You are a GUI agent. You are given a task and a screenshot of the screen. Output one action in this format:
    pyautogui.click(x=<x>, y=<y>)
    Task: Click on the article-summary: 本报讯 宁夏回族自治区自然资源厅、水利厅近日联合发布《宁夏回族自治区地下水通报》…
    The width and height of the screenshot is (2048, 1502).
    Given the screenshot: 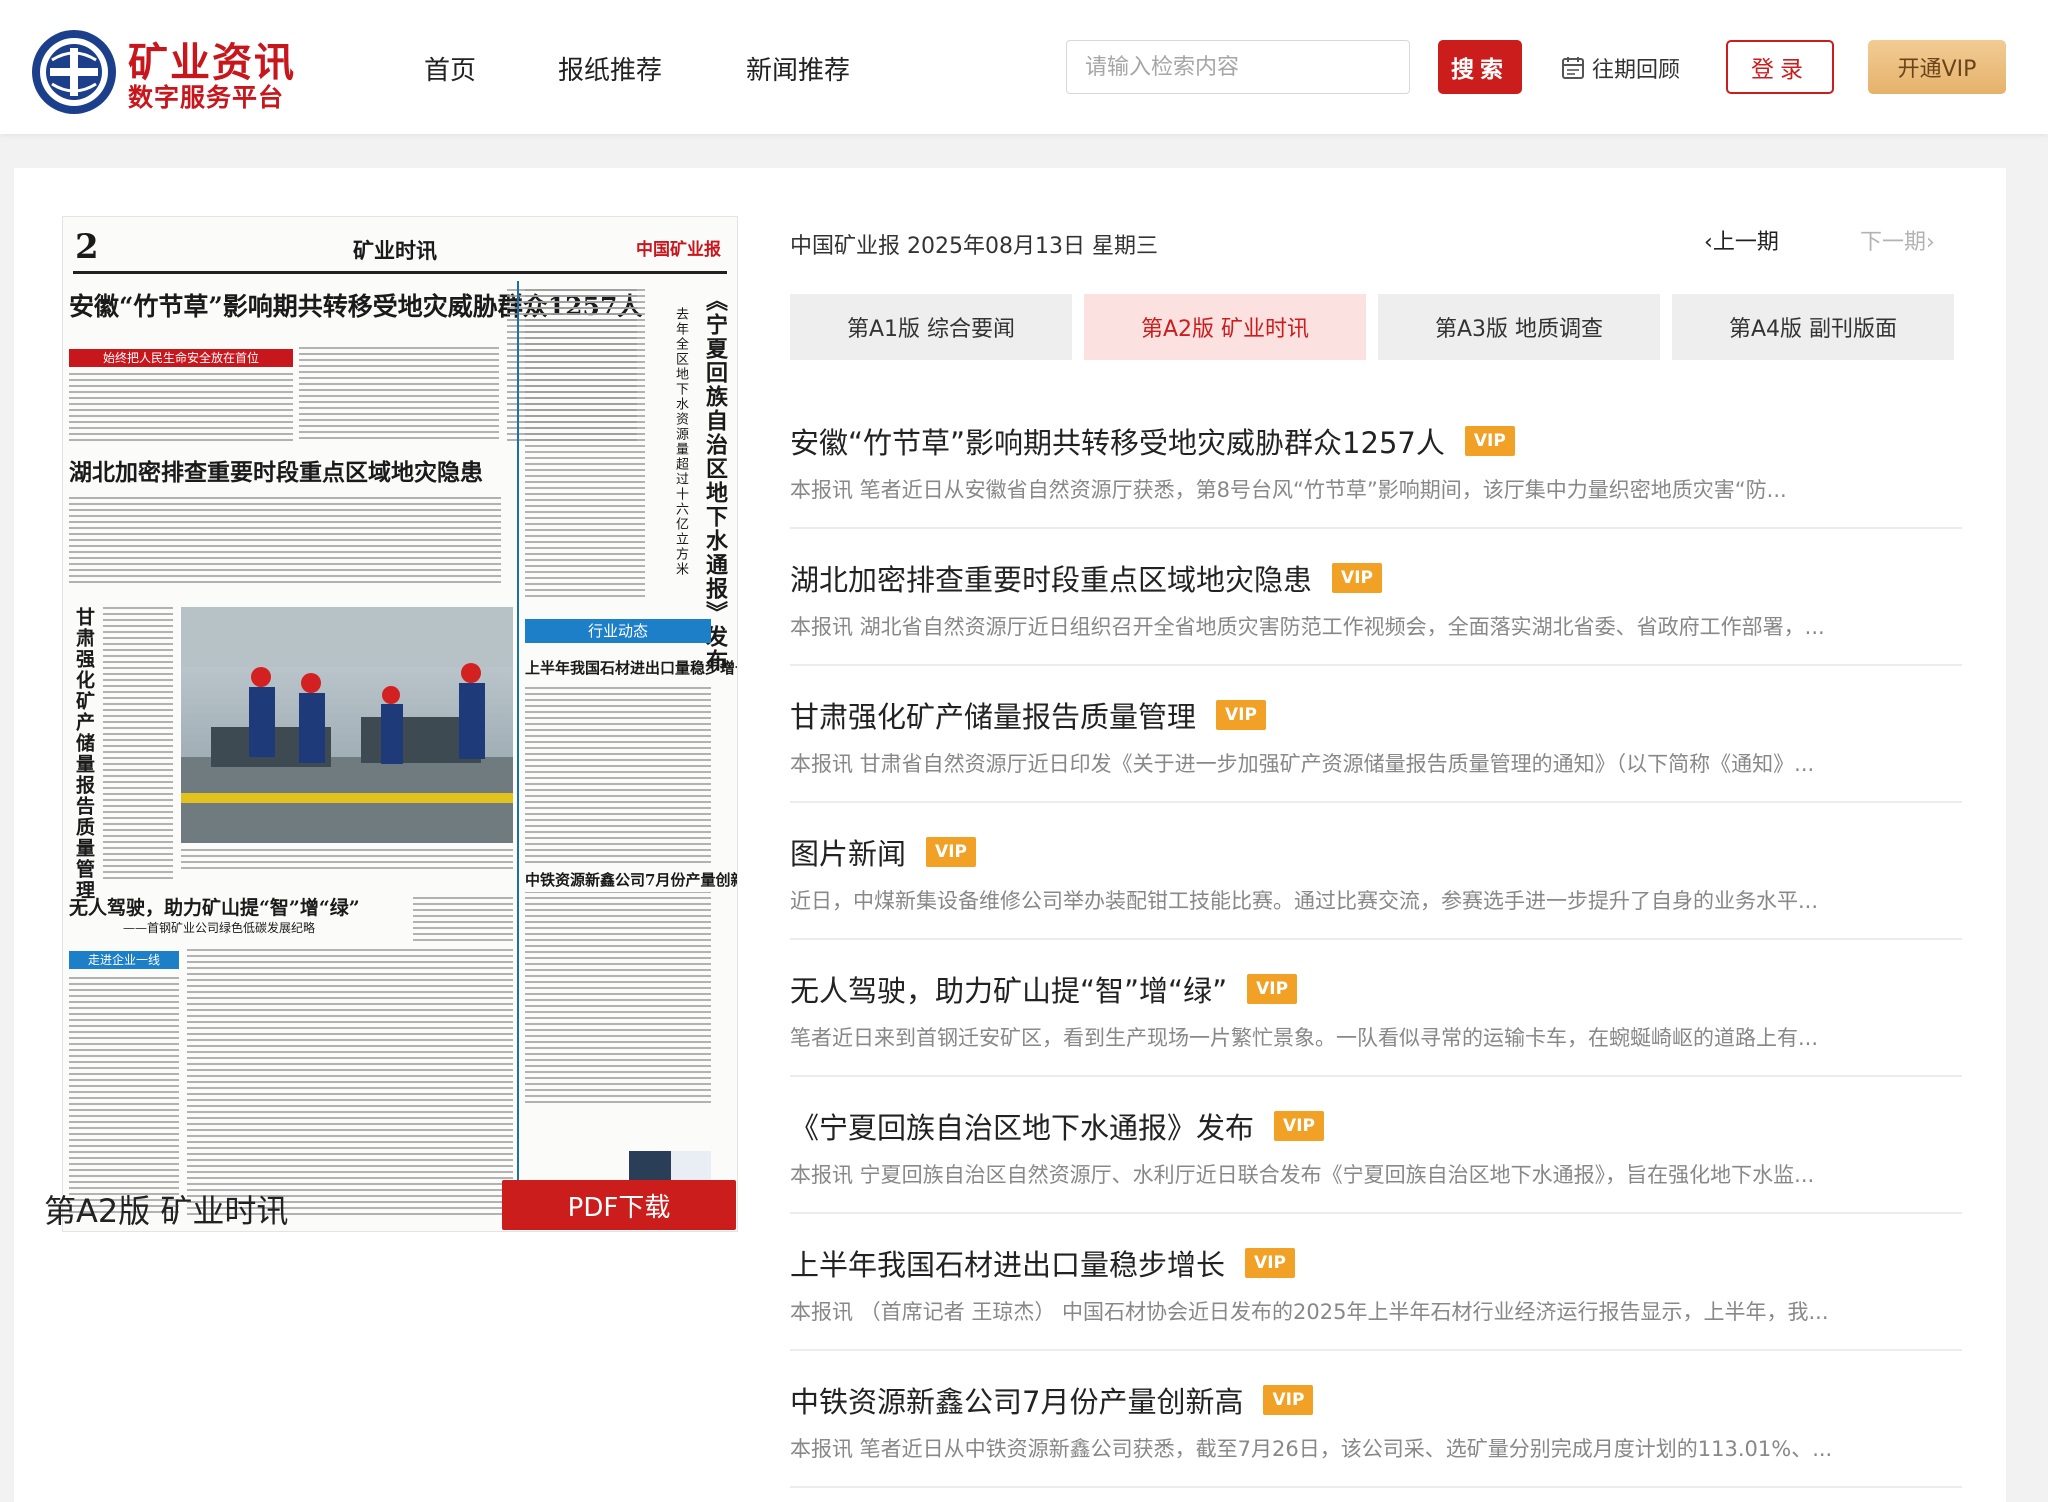 What is the action you would take?
    pyautogui.click(x=1302, y=1175)
    